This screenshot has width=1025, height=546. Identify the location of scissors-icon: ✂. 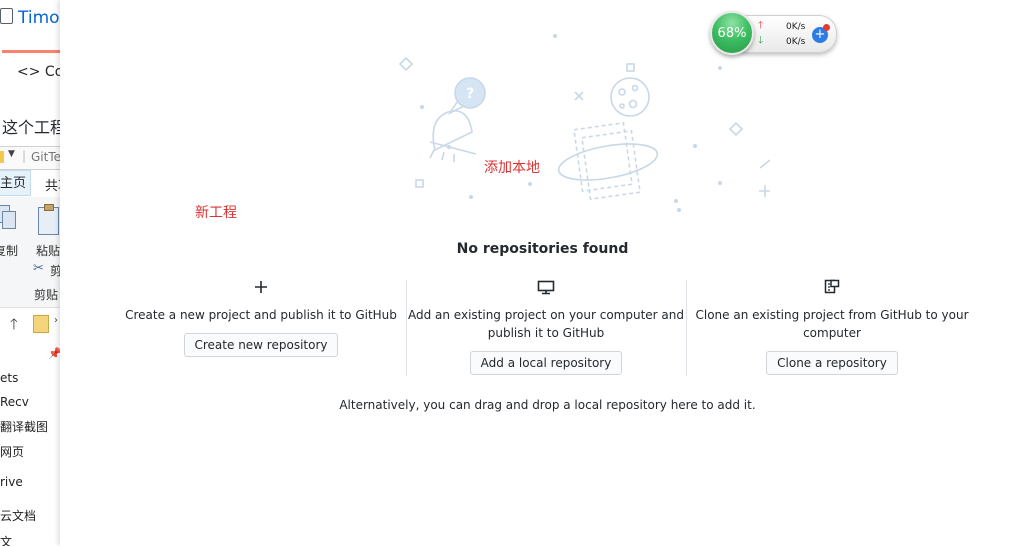
(38, 268).